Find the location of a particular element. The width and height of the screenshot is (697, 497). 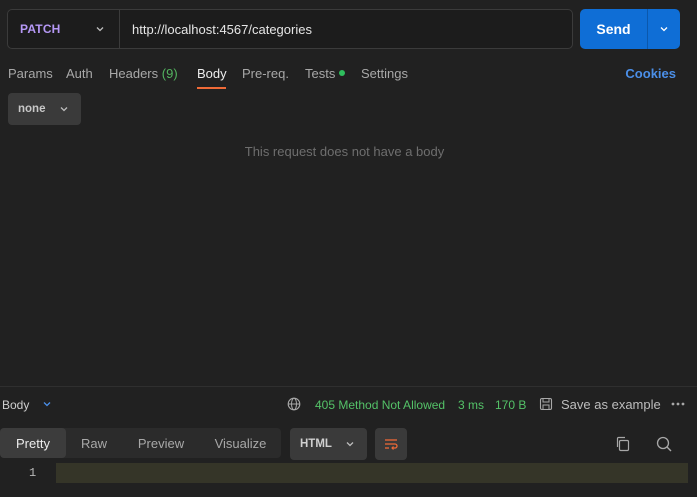

save-as-example-button: Save as example is located at coordinates (611, 404).